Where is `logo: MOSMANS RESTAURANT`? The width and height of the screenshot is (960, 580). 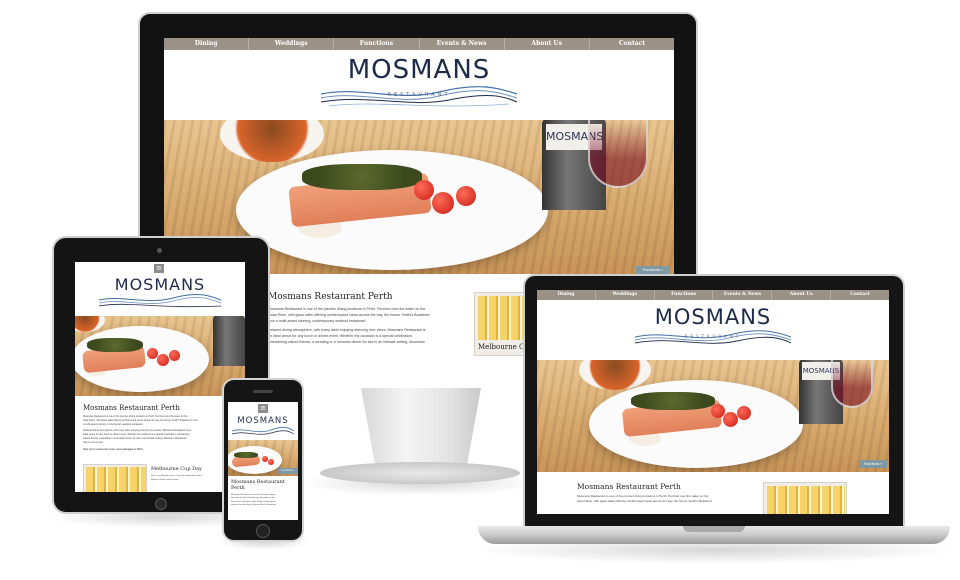
logo: MOSMANS RESTAURANT is located at coordinates (419, 85).